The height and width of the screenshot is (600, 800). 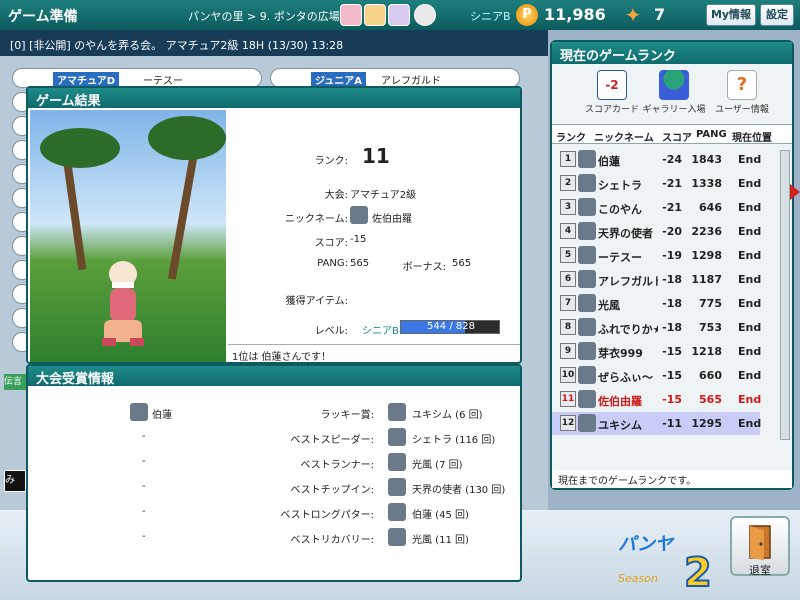 I want to click on result-screenshot-image, so click(x=128, y=236).